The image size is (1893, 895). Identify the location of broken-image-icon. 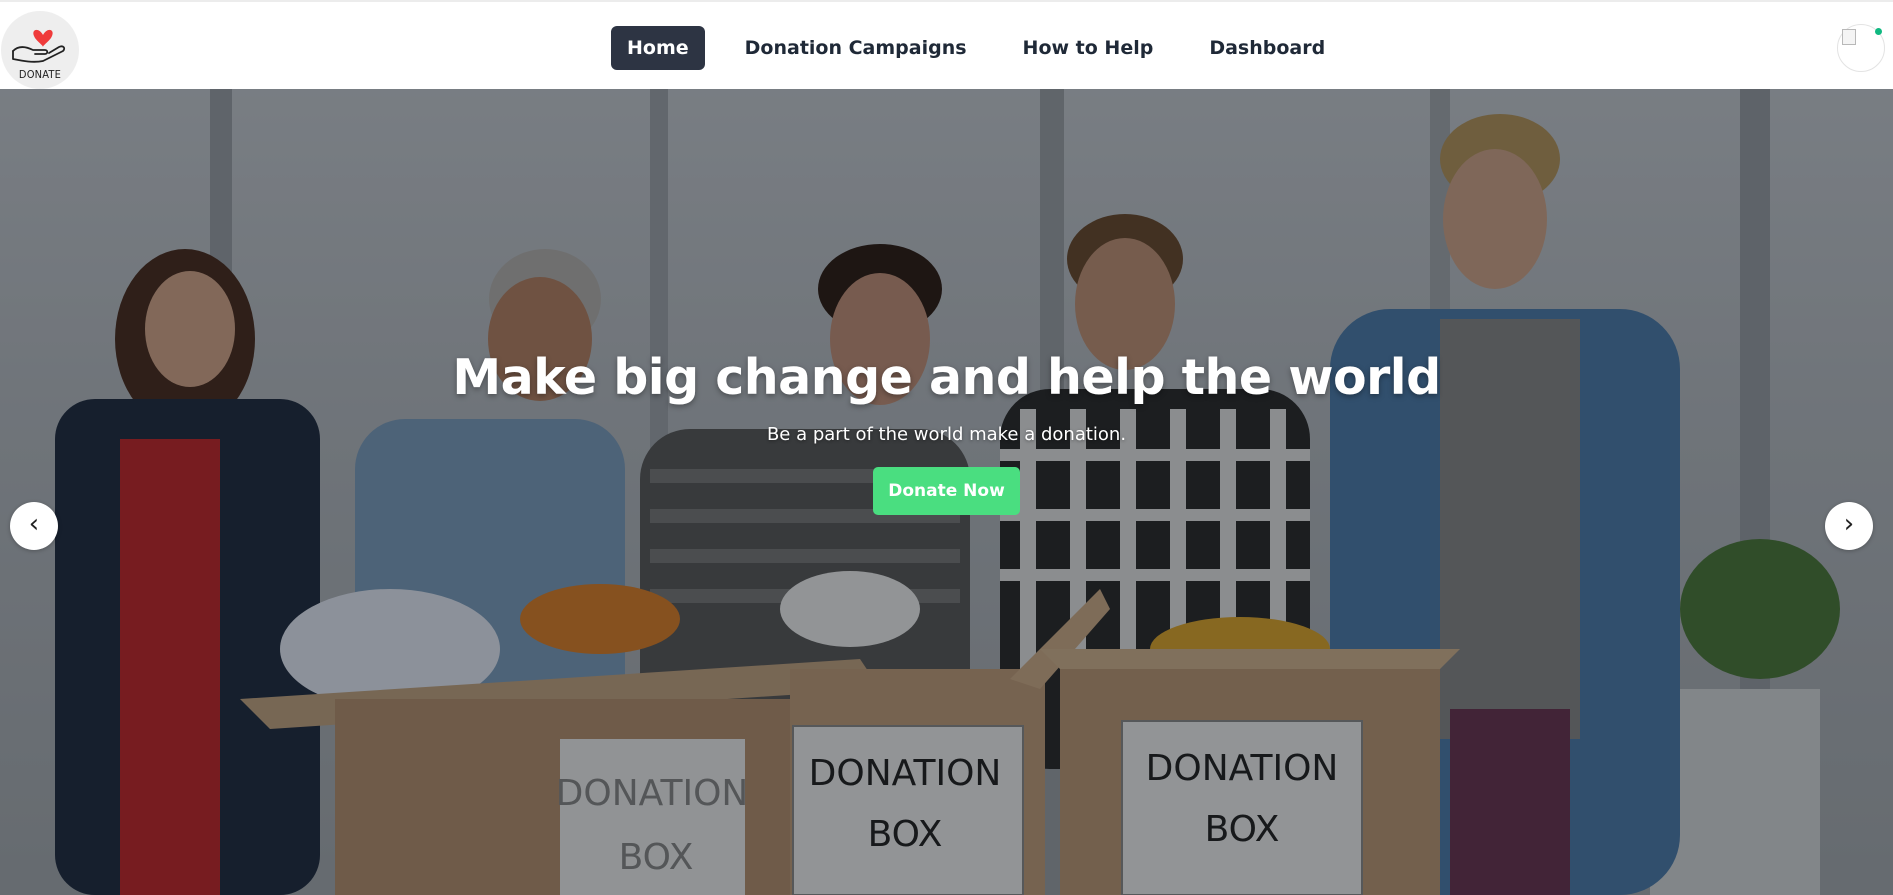
(1849, 37).